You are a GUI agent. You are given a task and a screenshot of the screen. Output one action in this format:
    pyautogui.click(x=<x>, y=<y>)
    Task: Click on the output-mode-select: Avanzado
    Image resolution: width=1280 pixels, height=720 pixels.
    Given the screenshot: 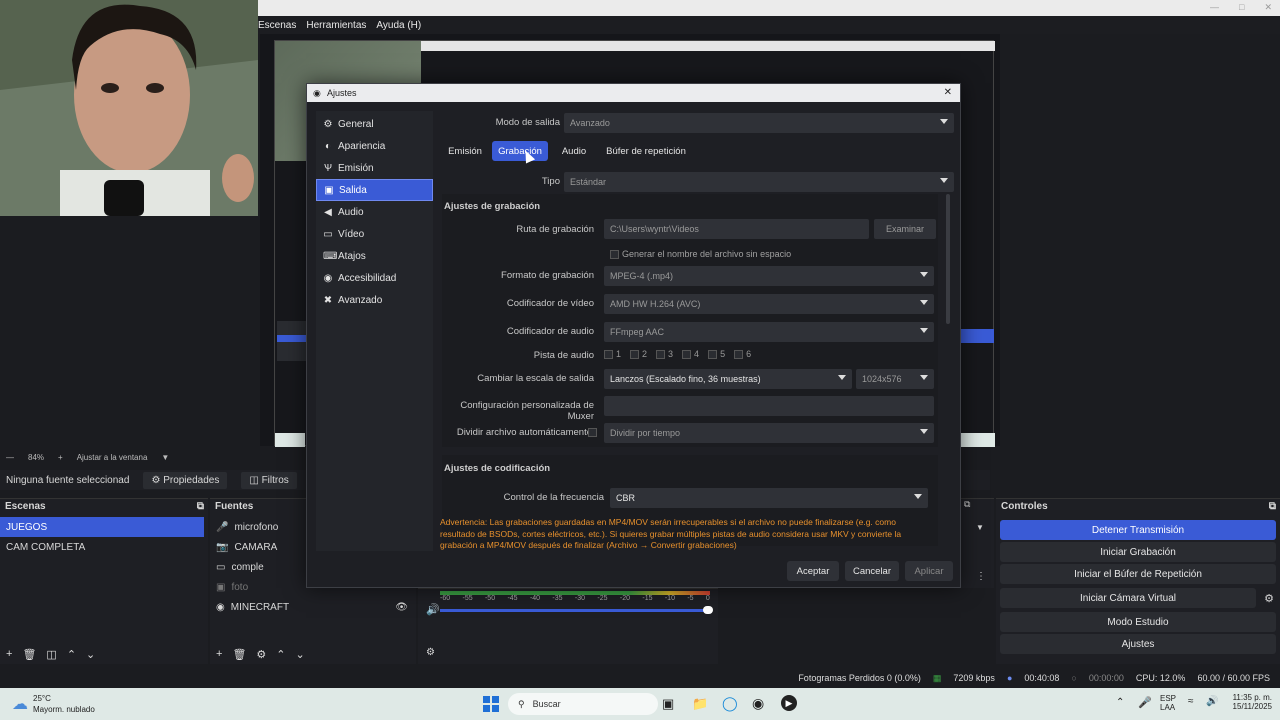 What is the action you would take?
    pyautogui.click(x=759, y=123)
    